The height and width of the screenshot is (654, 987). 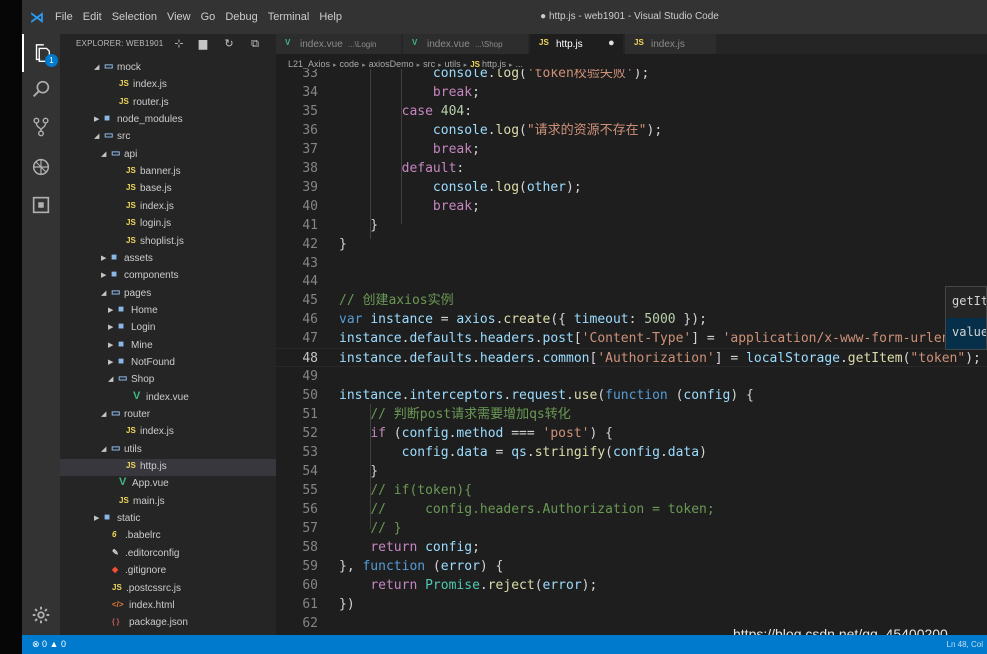 I want to click on tab-index-js: JS index.js, so click(x=671, y=44).